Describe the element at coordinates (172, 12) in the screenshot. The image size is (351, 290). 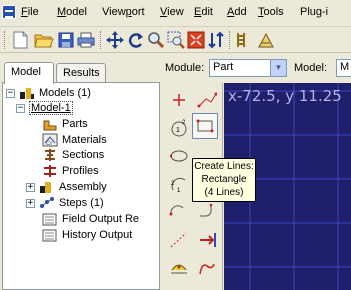
I see `menu-view: View` at that location.